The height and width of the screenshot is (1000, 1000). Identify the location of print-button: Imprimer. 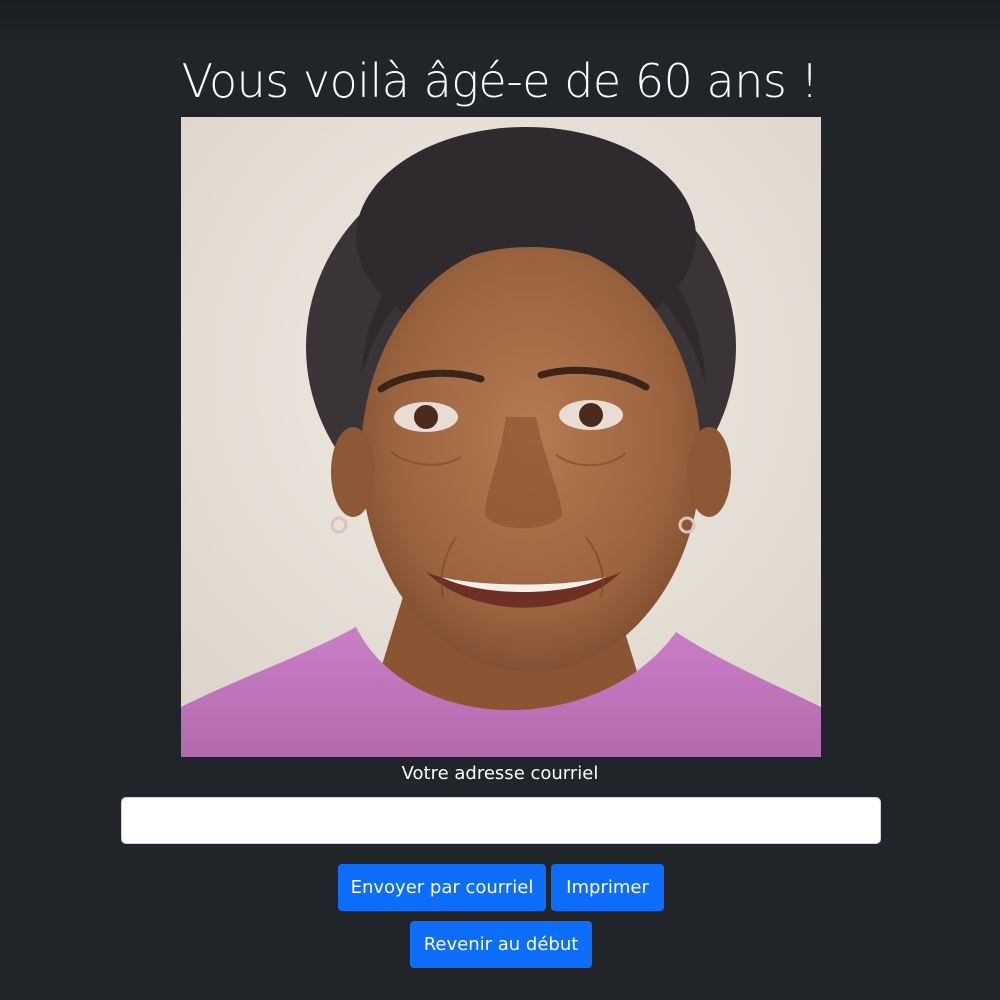
(607, 887).